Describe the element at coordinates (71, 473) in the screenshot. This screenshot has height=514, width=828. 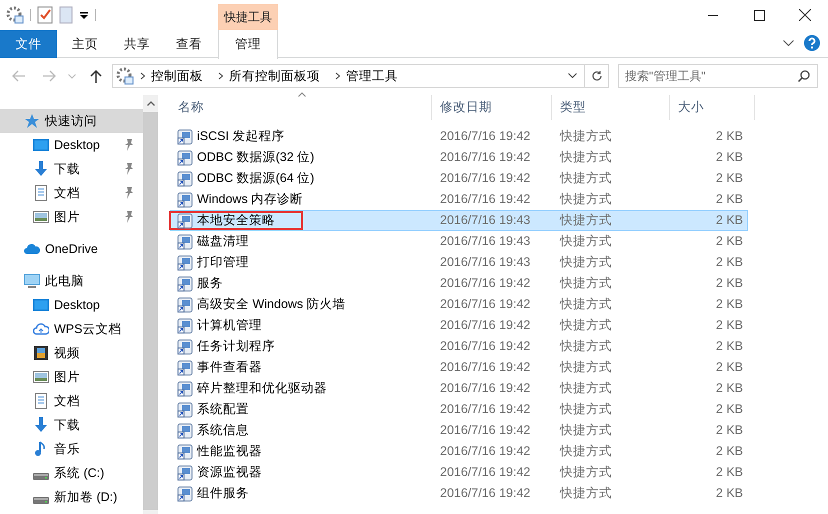
I see `sidebar-item: 系统 (C:)` at that location.